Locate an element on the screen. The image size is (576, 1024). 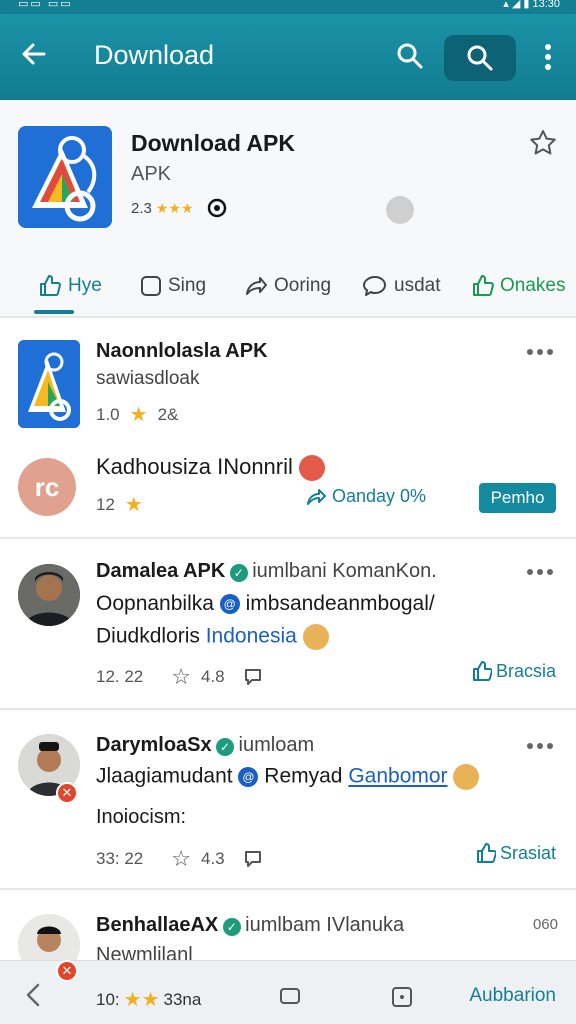
bottom-action-button: Aubbarion is located at coordinates (512, 996).